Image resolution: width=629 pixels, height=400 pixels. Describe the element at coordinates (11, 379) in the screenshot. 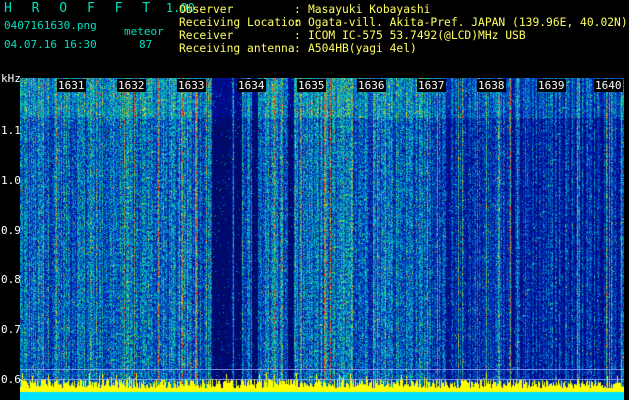

I see `y-tick-label: 0.6` at that location.